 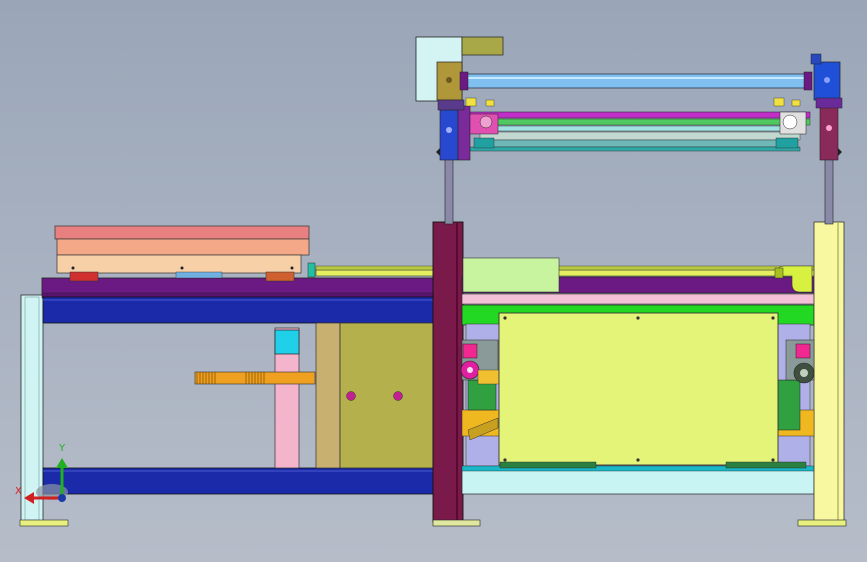 I want to click on upper-blue-beam, so click(x=239, y=310).